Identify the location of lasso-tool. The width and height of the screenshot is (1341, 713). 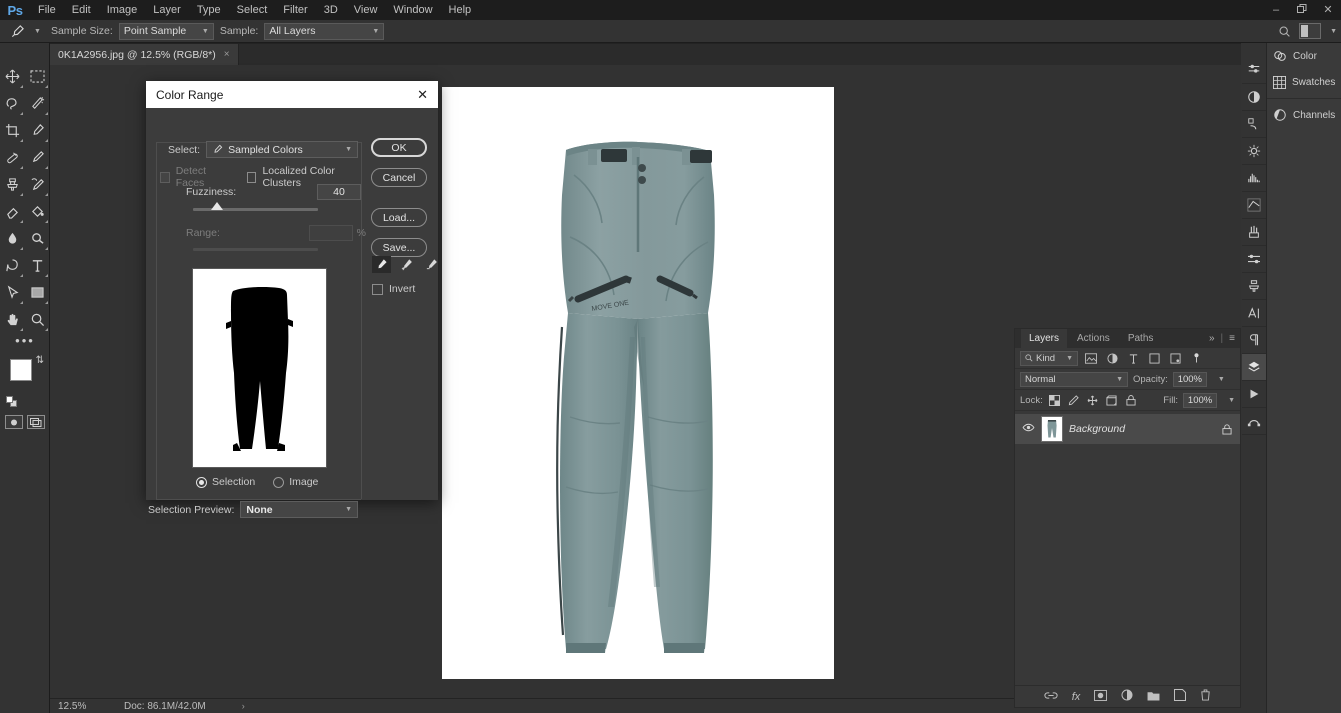
(12, 103).